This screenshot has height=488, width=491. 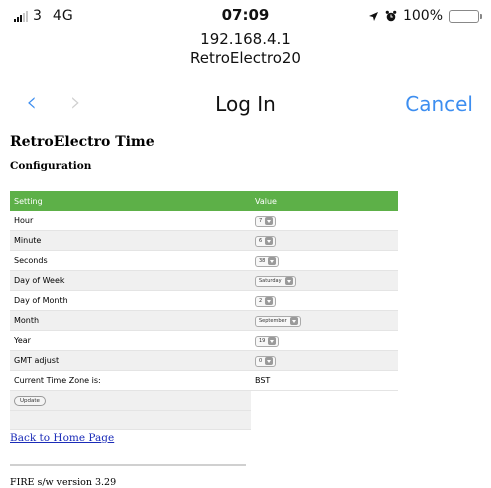 I want to click on table-row: Day of Month 2, so click(x=204, y=300).